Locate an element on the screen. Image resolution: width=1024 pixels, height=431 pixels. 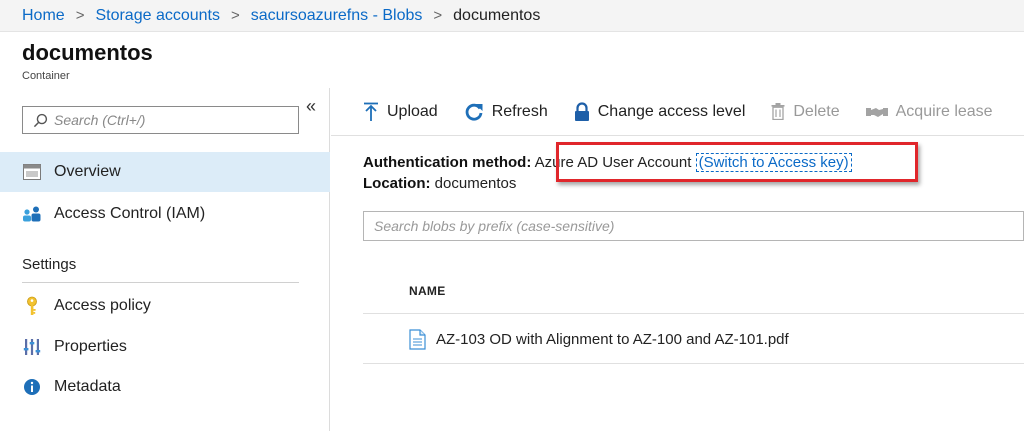
change-access-level-button: Change access level is located at coordinates (660, 111).